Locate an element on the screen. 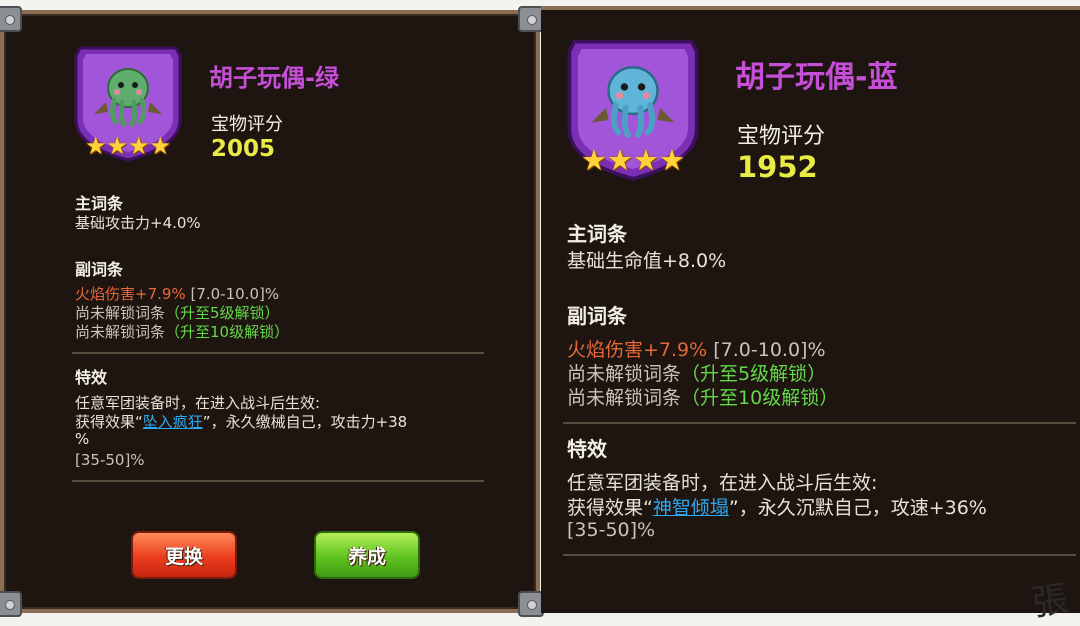 Image resolution: width=1080 pixels, height=626 pixels. treasure-icon-green: ★ ★ ★ ★ is located at coordinates (128, 103).